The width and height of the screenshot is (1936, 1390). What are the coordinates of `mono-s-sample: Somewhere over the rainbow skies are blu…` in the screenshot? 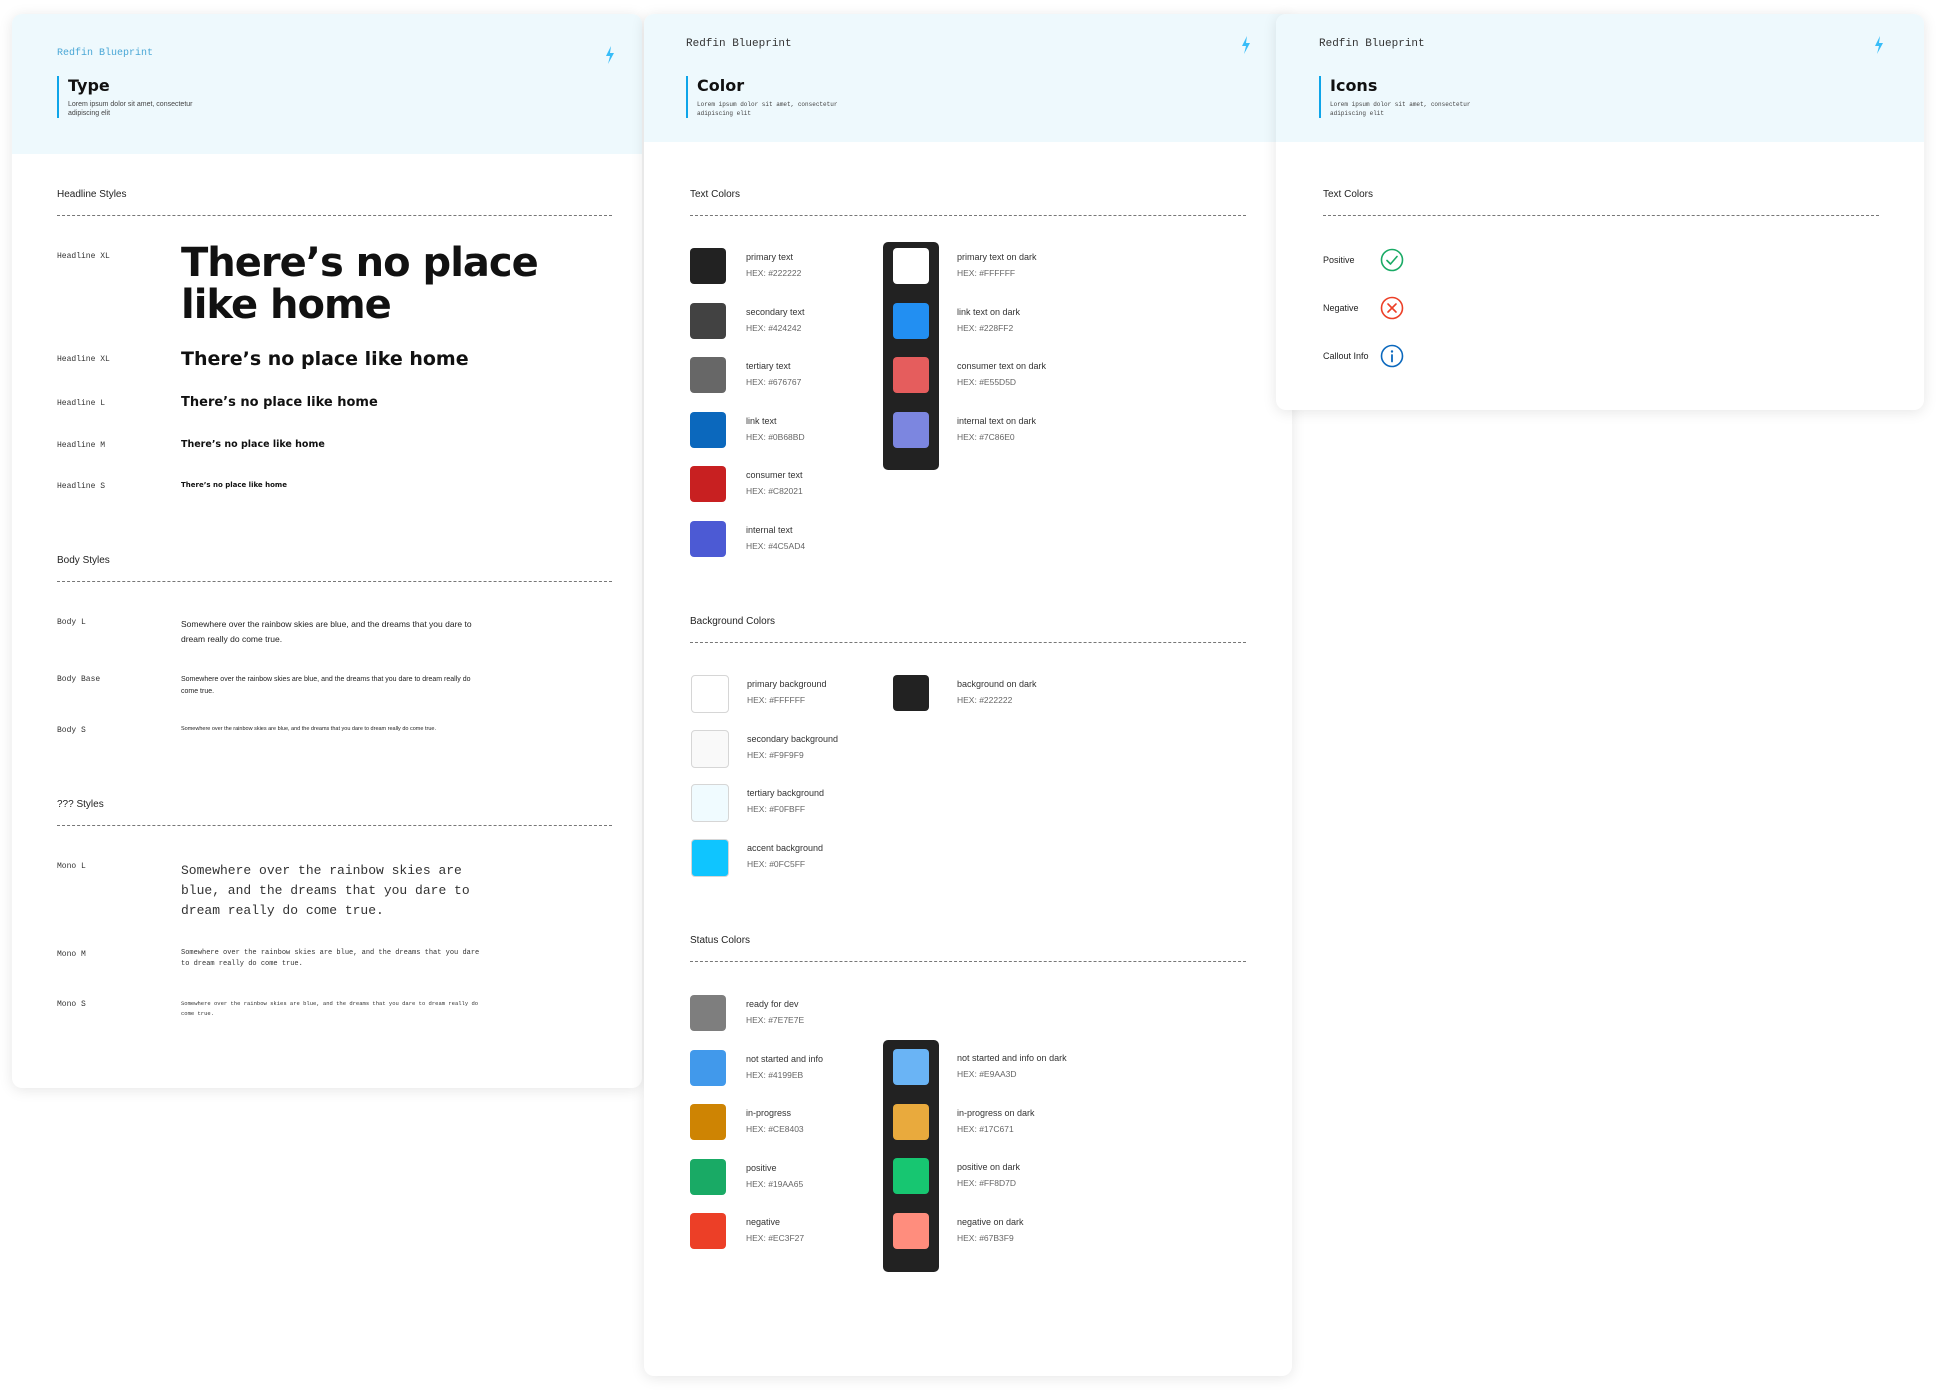 It's located at (330, 1008).